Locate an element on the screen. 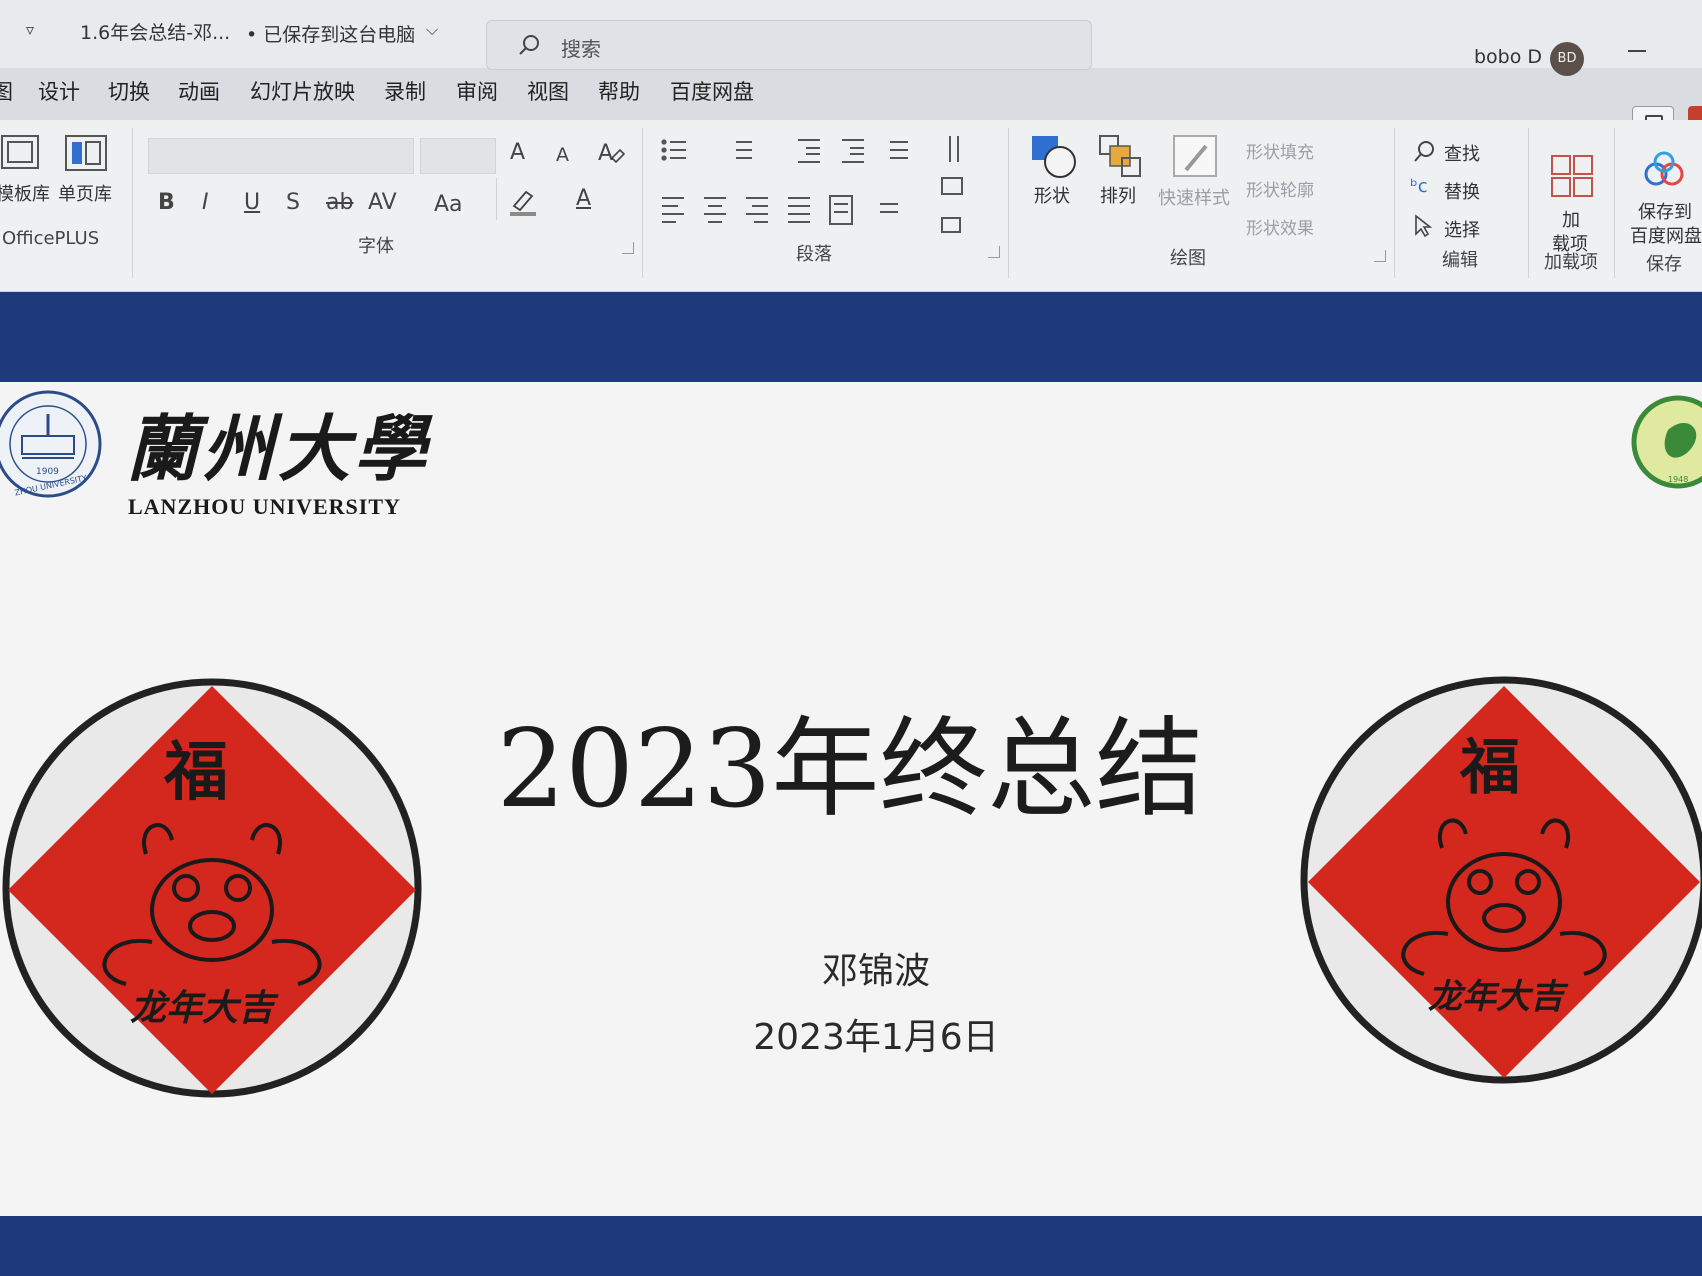  strikethrough-button: ab is located at coordinates (339, 202).